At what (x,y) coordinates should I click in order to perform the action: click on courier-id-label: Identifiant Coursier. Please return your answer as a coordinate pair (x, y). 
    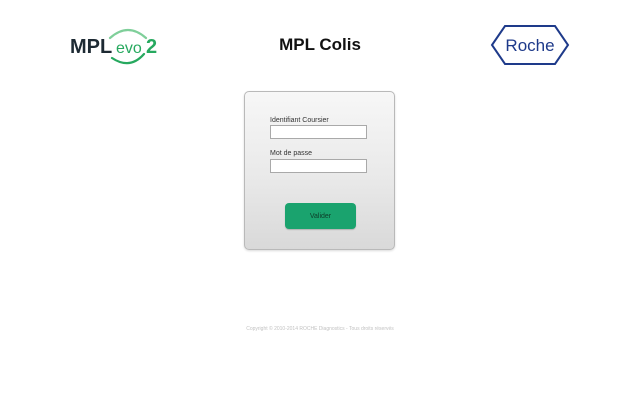
    Looking at the image, I should click on (299, 120).